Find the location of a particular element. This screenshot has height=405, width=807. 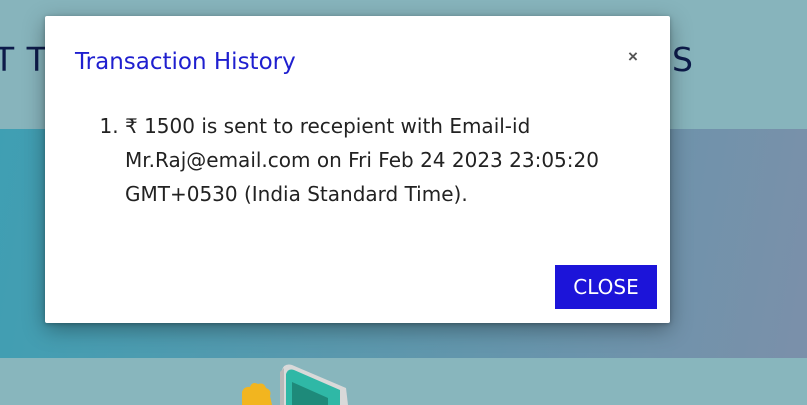

page-heading-left: T T is located at coordinates (24, 59).